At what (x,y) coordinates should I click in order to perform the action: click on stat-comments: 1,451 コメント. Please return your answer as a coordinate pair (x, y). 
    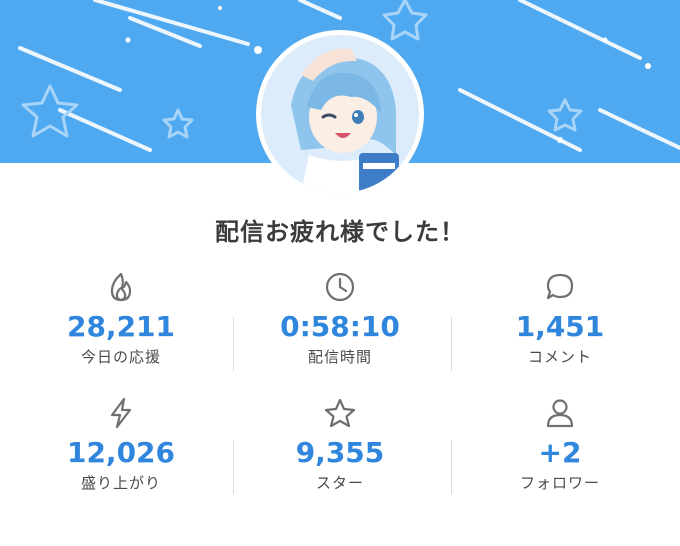
    Looking at the image, I should click on (560, 322).